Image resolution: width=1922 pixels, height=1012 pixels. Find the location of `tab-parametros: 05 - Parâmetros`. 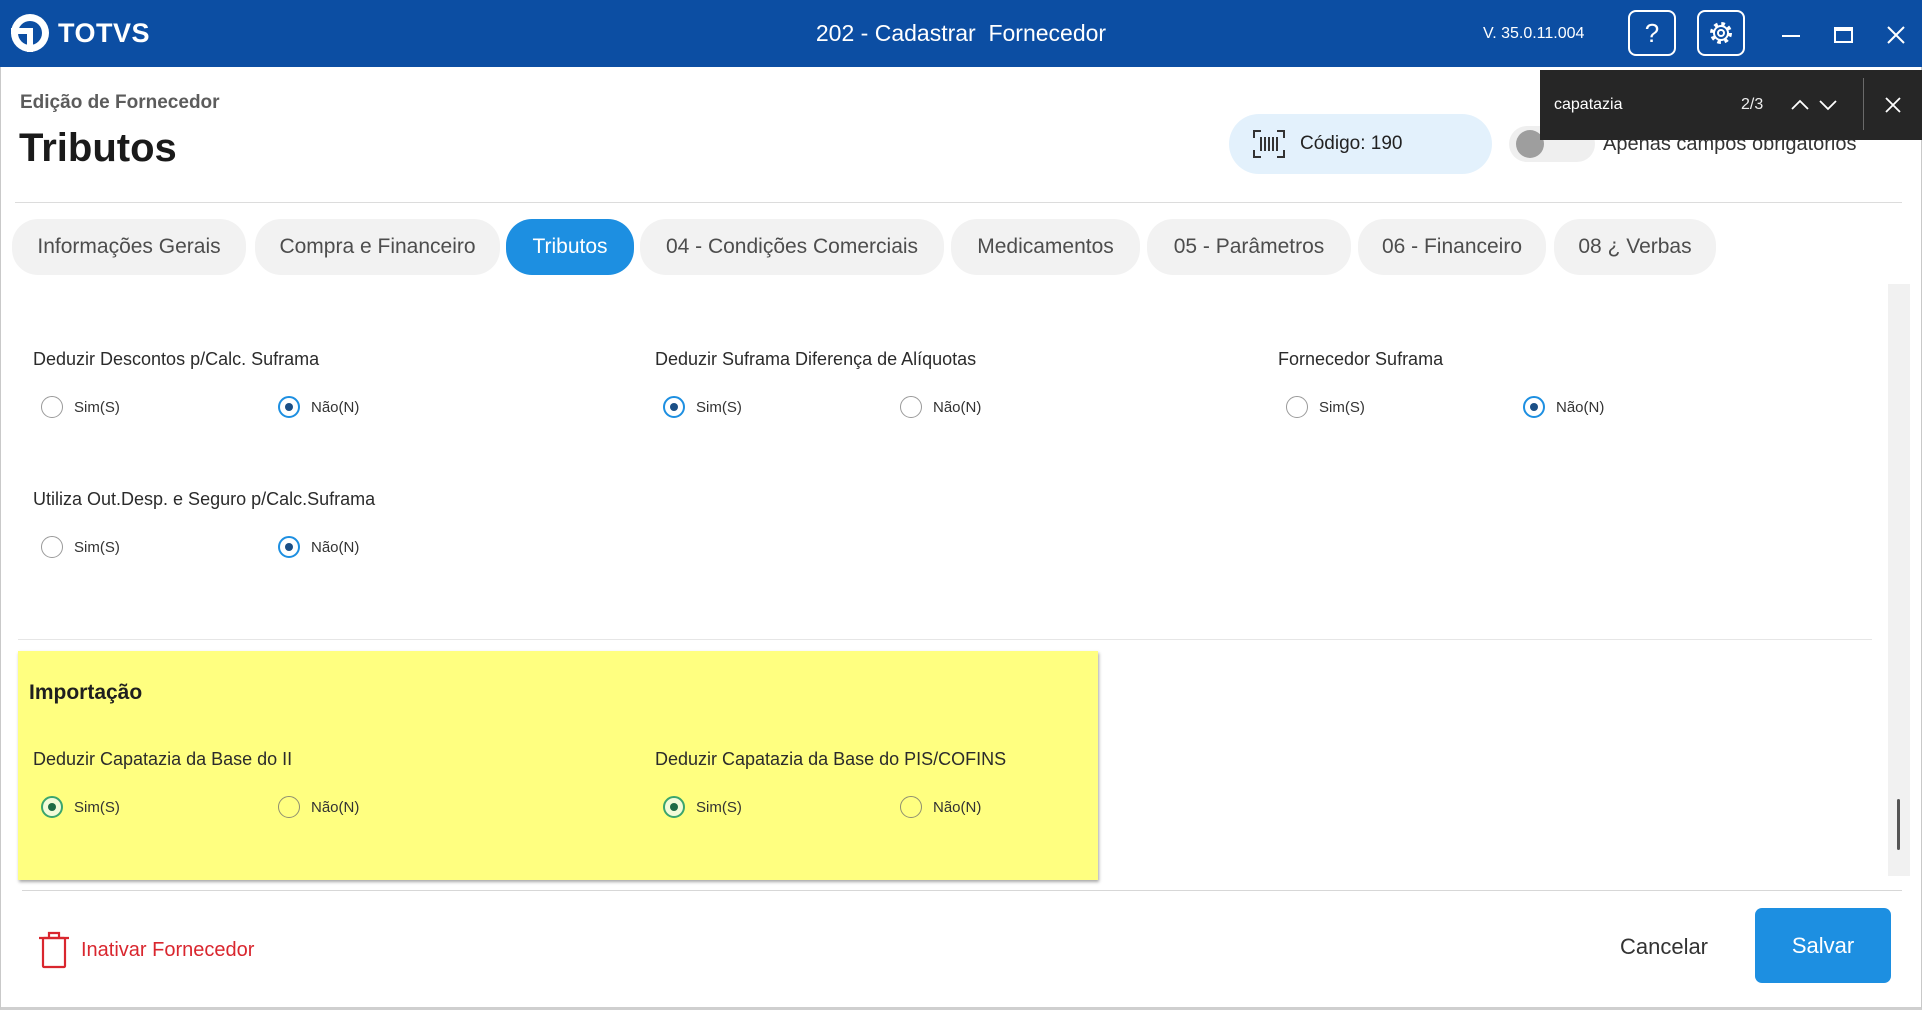

tab-parametros: 05 - Parâmetros is located at coordinates (1249, 247).